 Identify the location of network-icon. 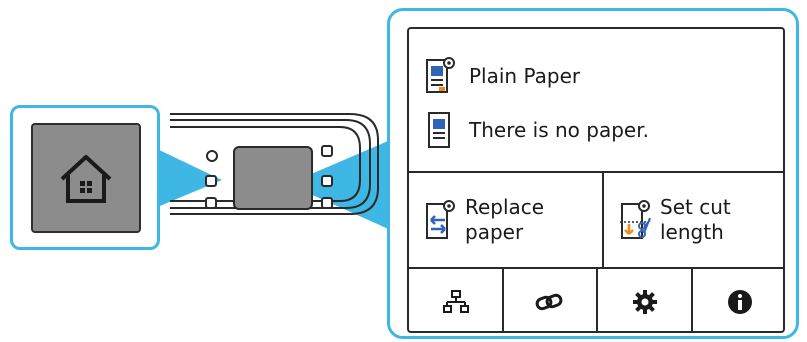
(455, 301).